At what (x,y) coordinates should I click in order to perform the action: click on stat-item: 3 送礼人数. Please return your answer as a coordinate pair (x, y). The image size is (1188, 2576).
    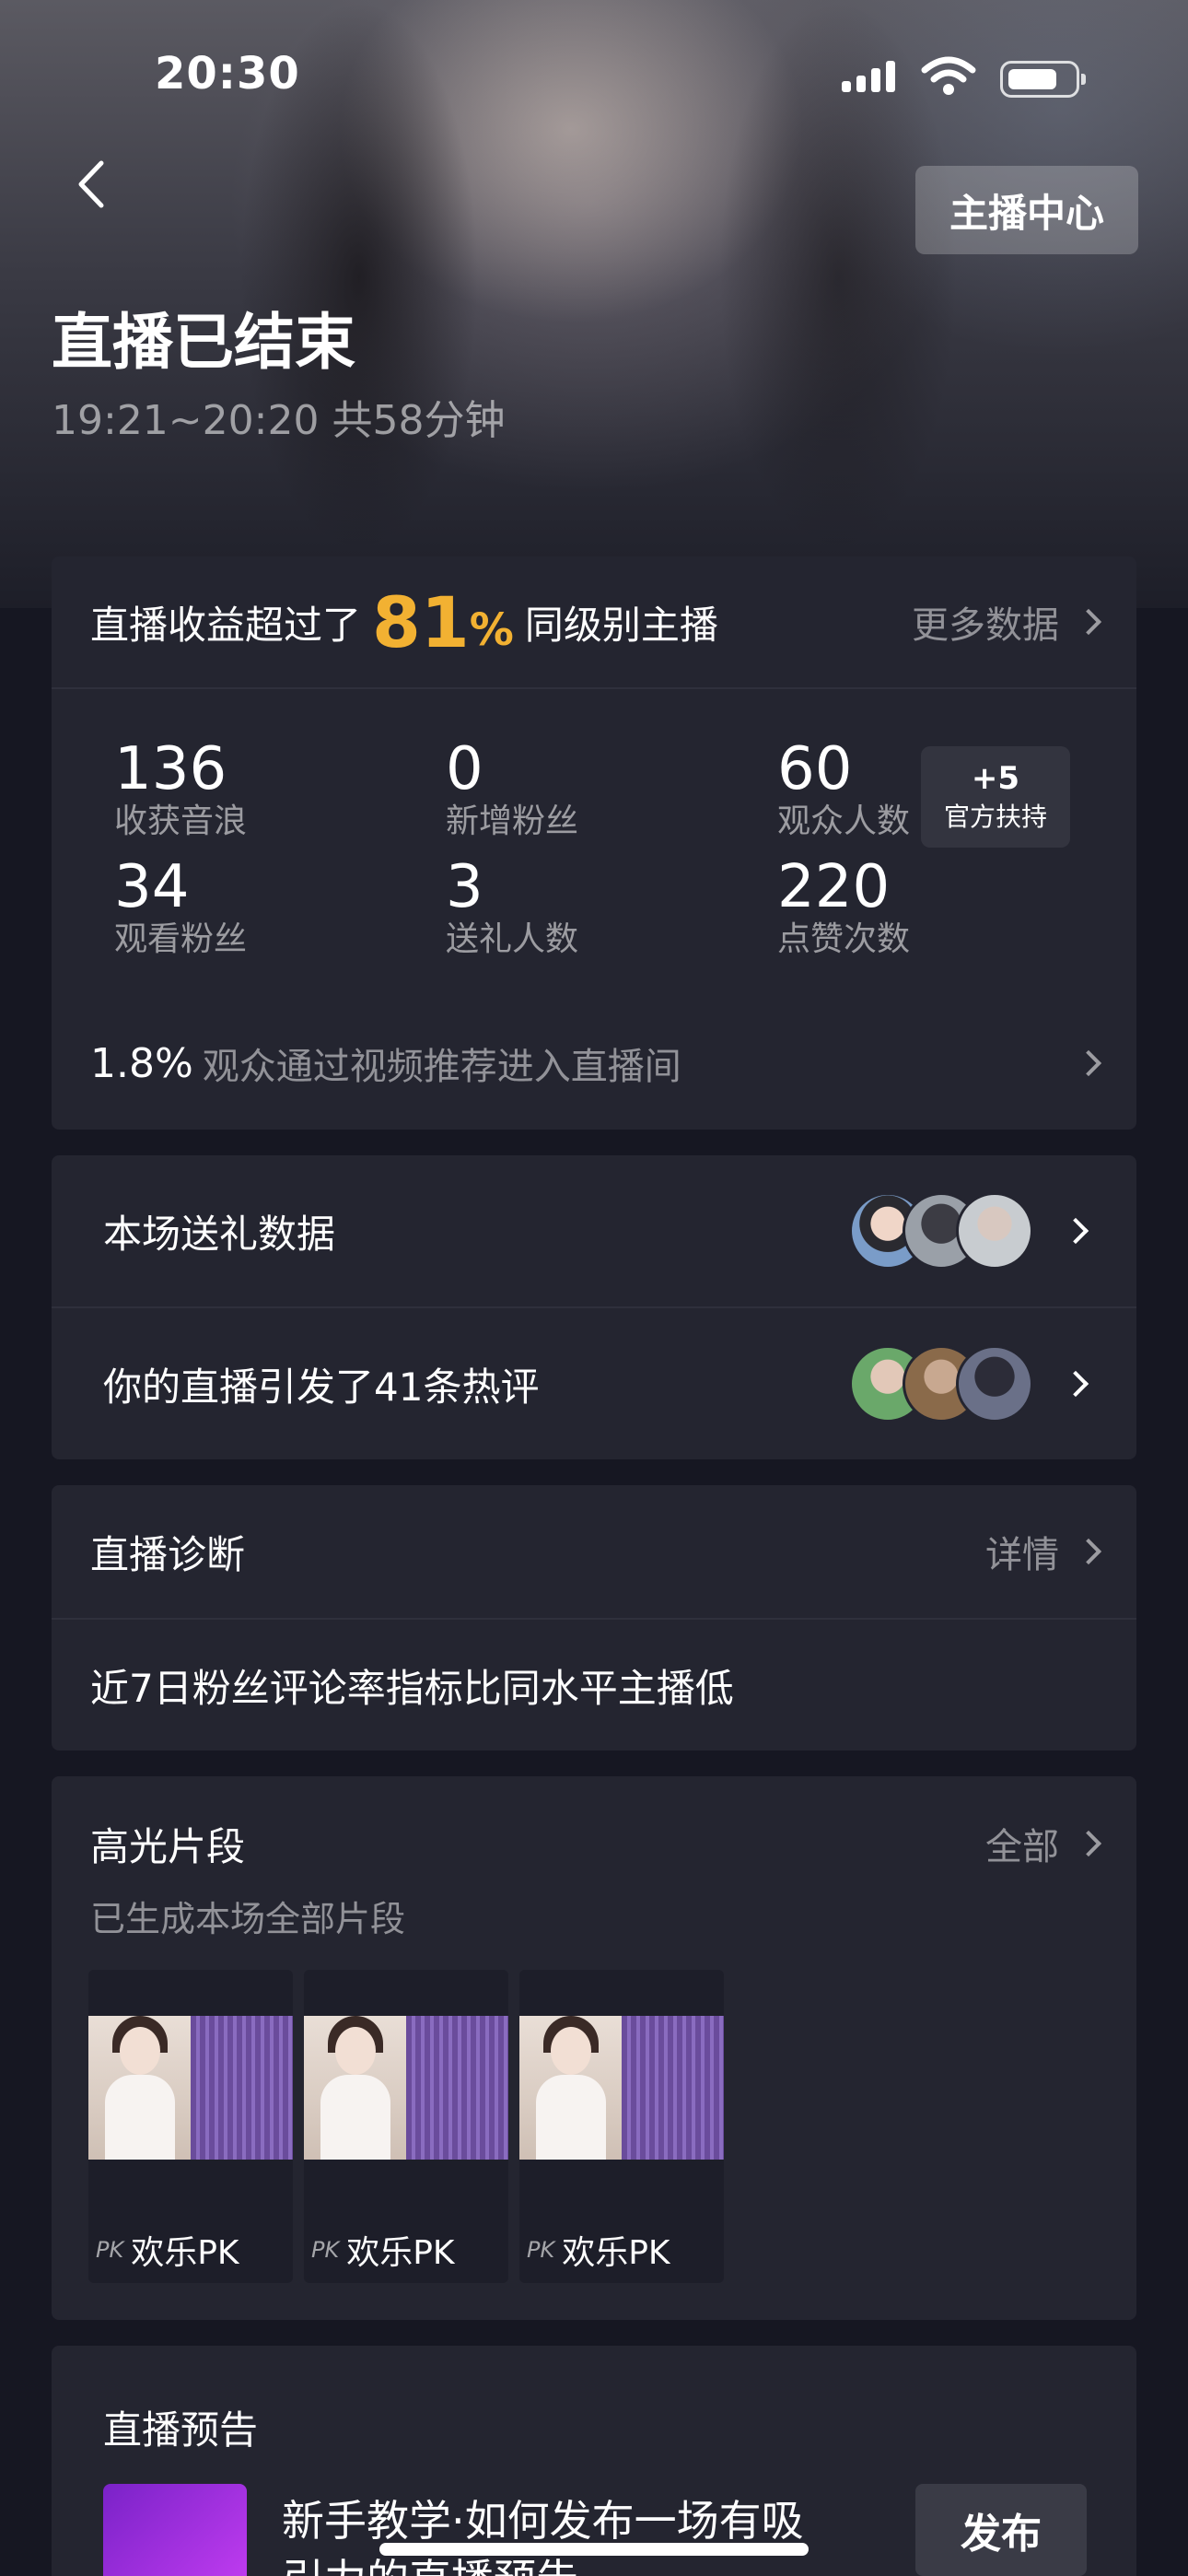
    Looking at the image, I should click on (512, 907).